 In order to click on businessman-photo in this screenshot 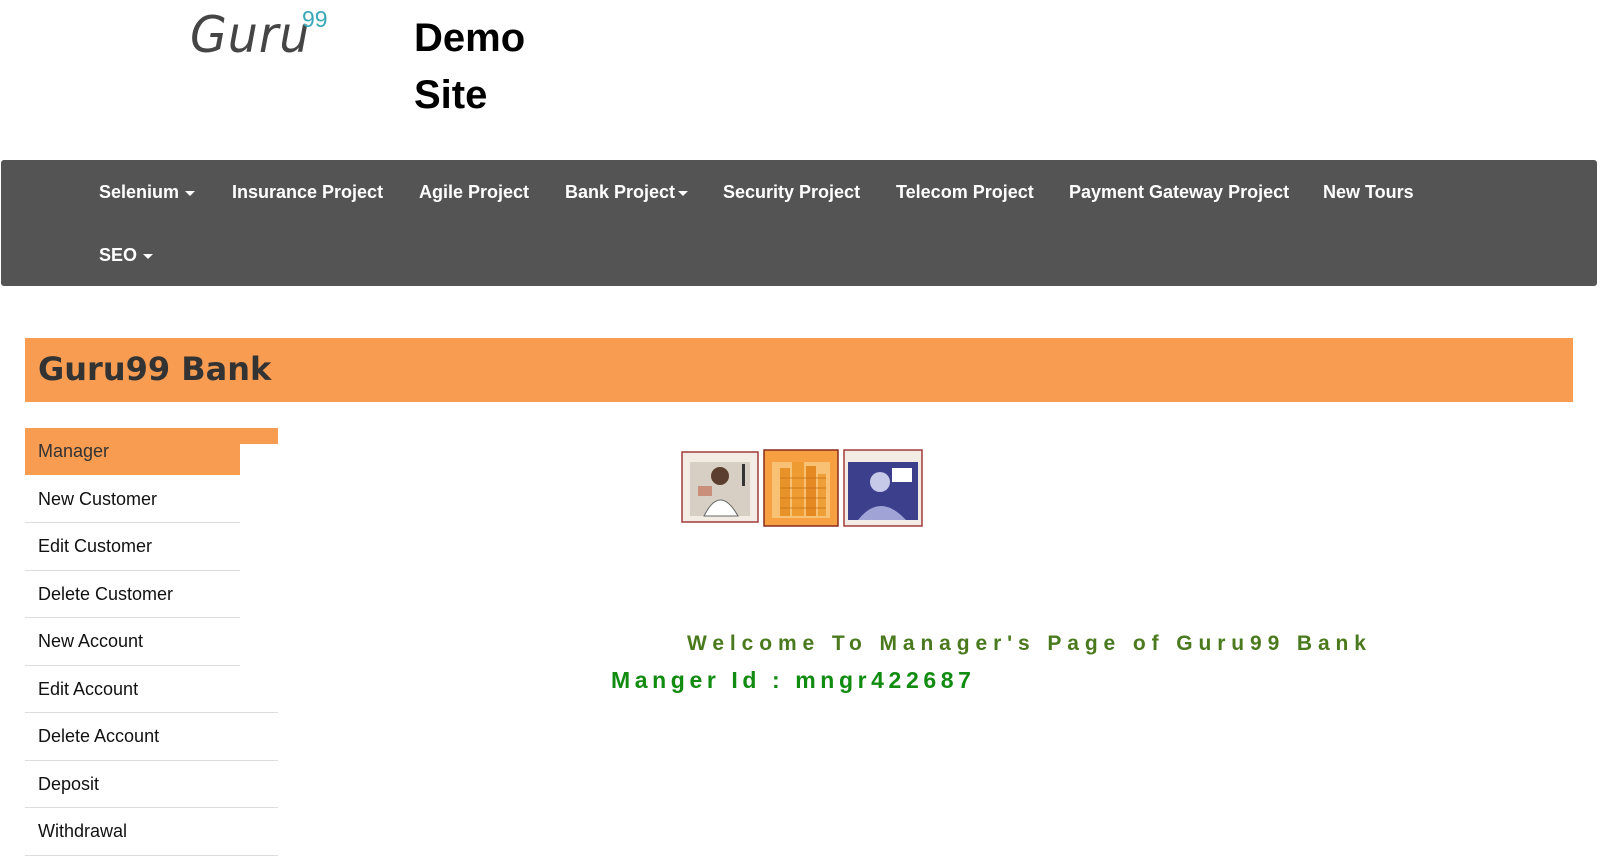, I will do `click(720, 487)`.